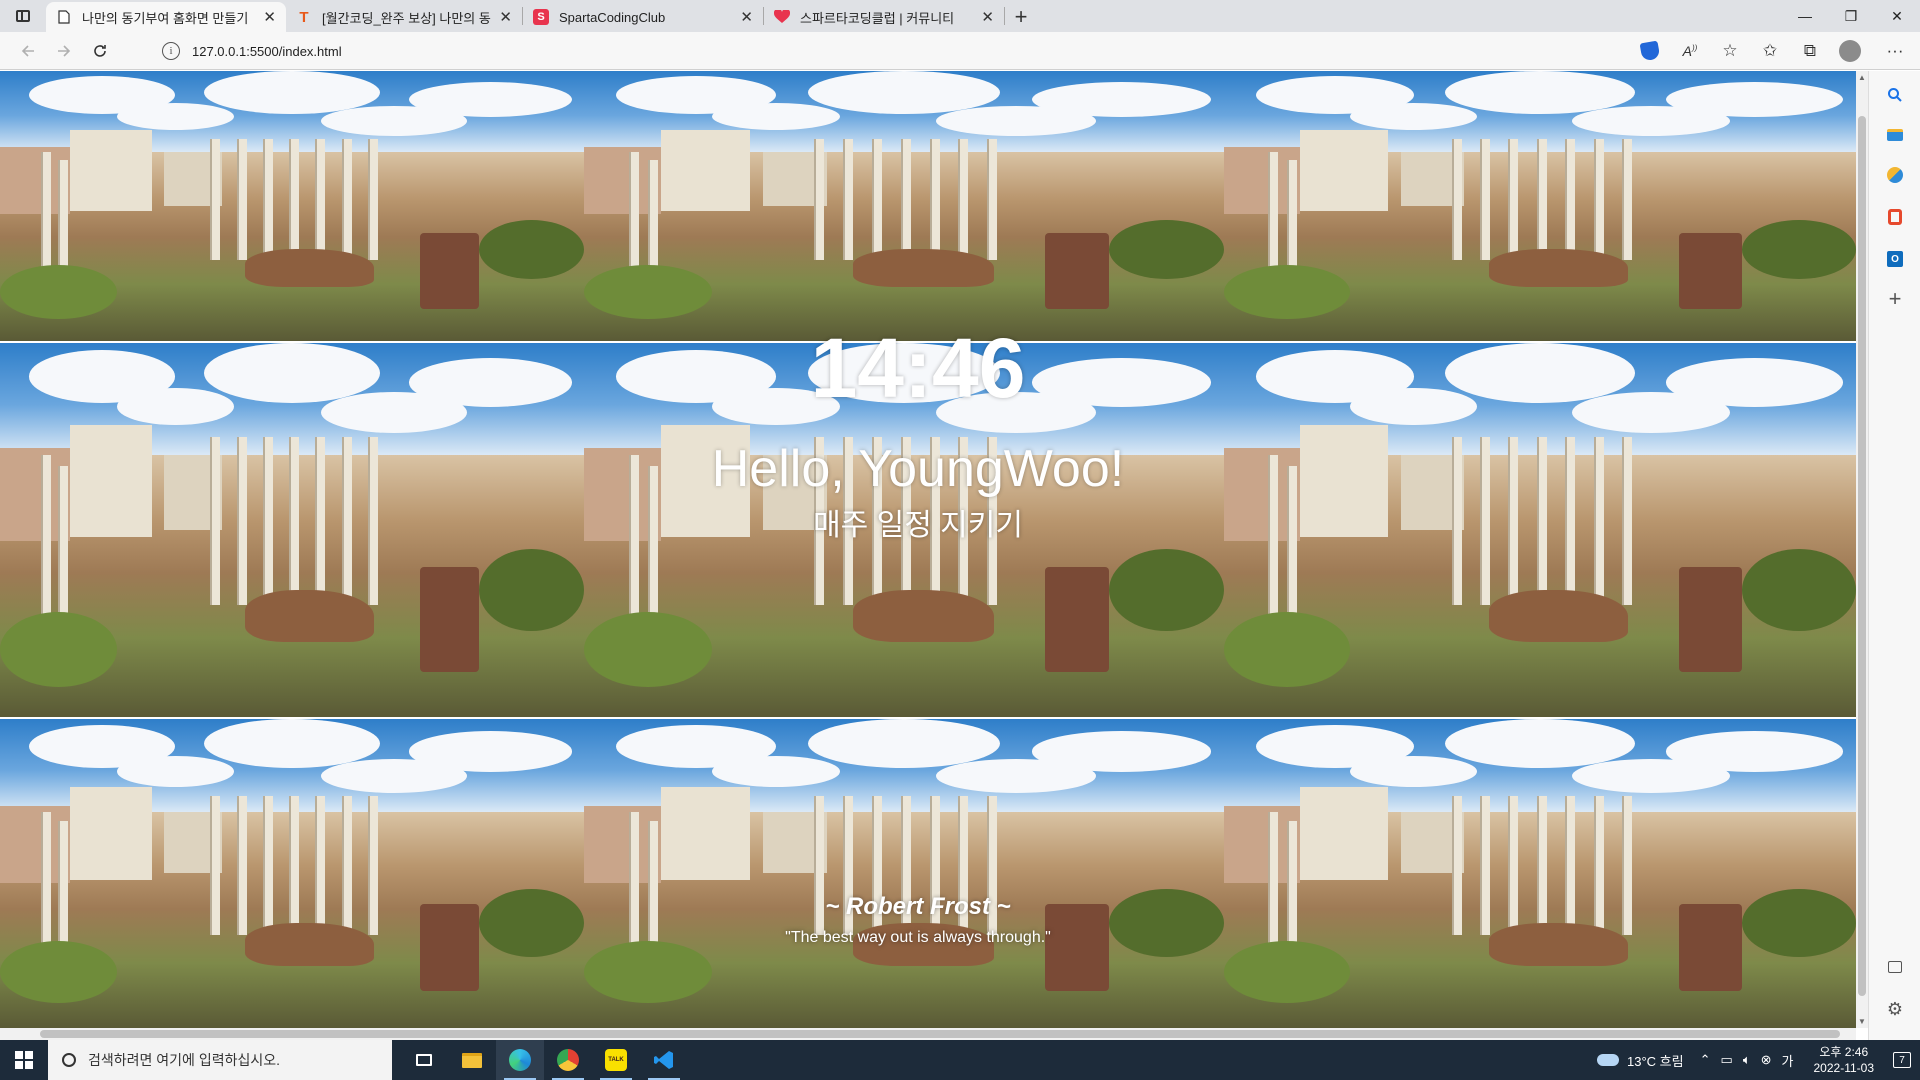 This screenshot has height=1080, width=1920. Describe the element at coordinates (1895, 967) in the screenshot. I see `sidebar-hide-button` at that location.